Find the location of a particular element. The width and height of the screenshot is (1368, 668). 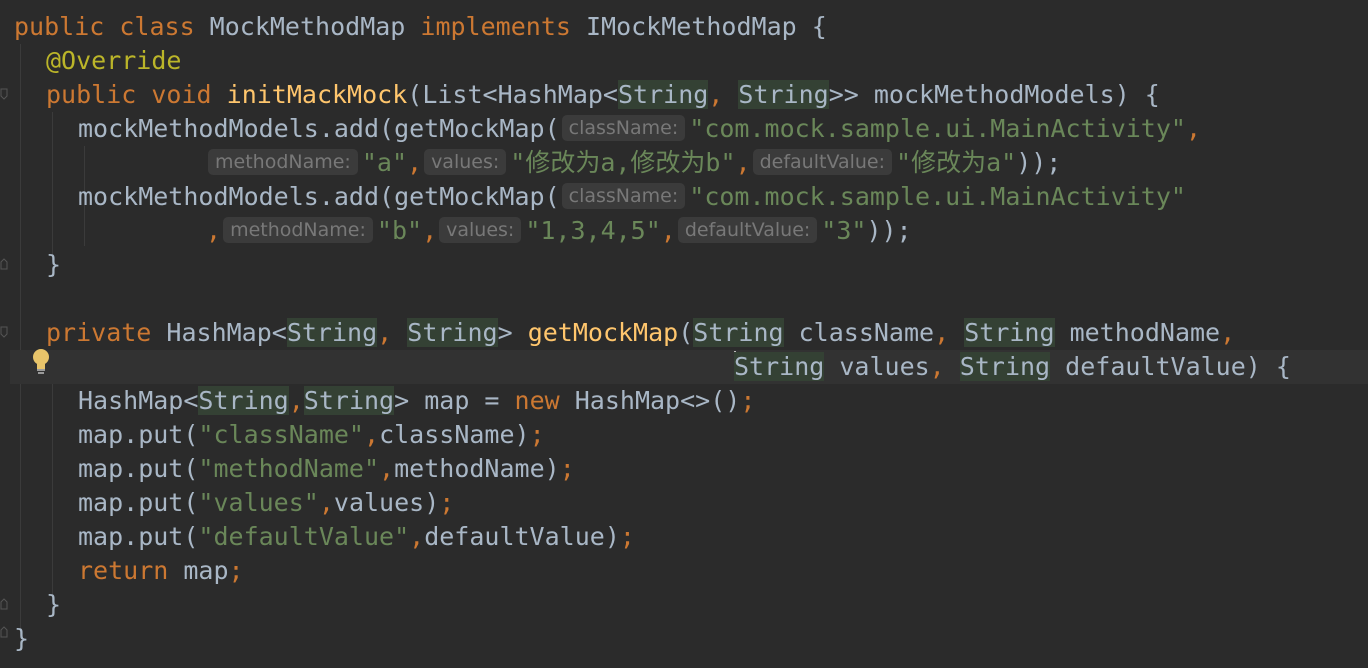

code-text: >> mockMethodModels) { is located at coordinates (994, 94).